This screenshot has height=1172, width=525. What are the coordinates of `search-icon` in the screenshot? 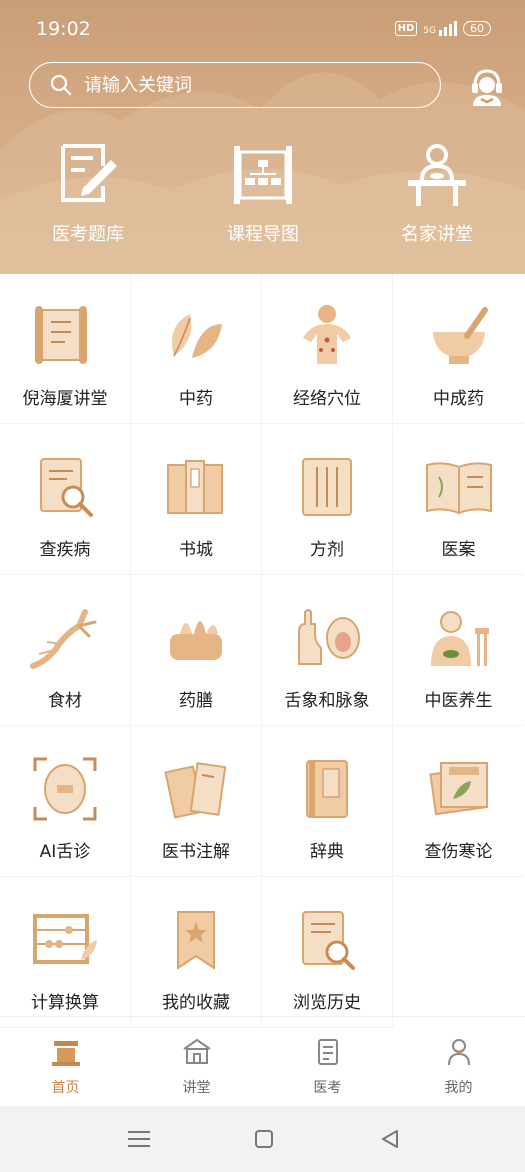 It's located at (61, 85).